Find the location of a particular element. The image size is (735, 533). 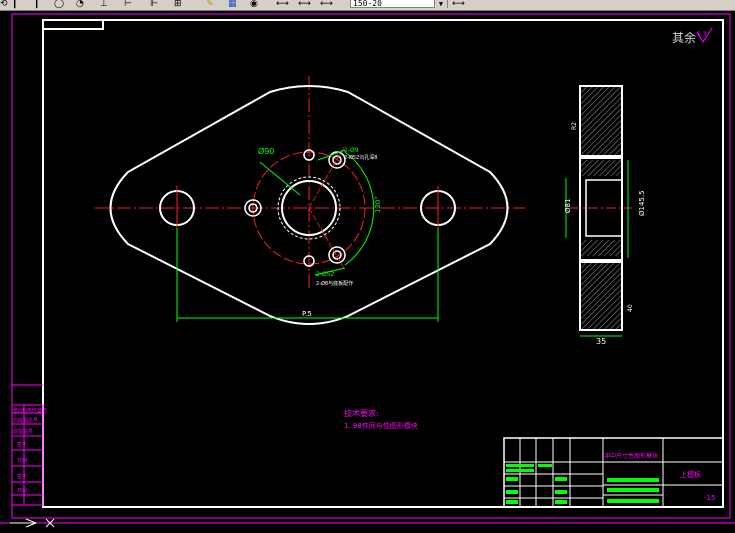

side-row-5: 日期 is located at coordinates (22, 461).